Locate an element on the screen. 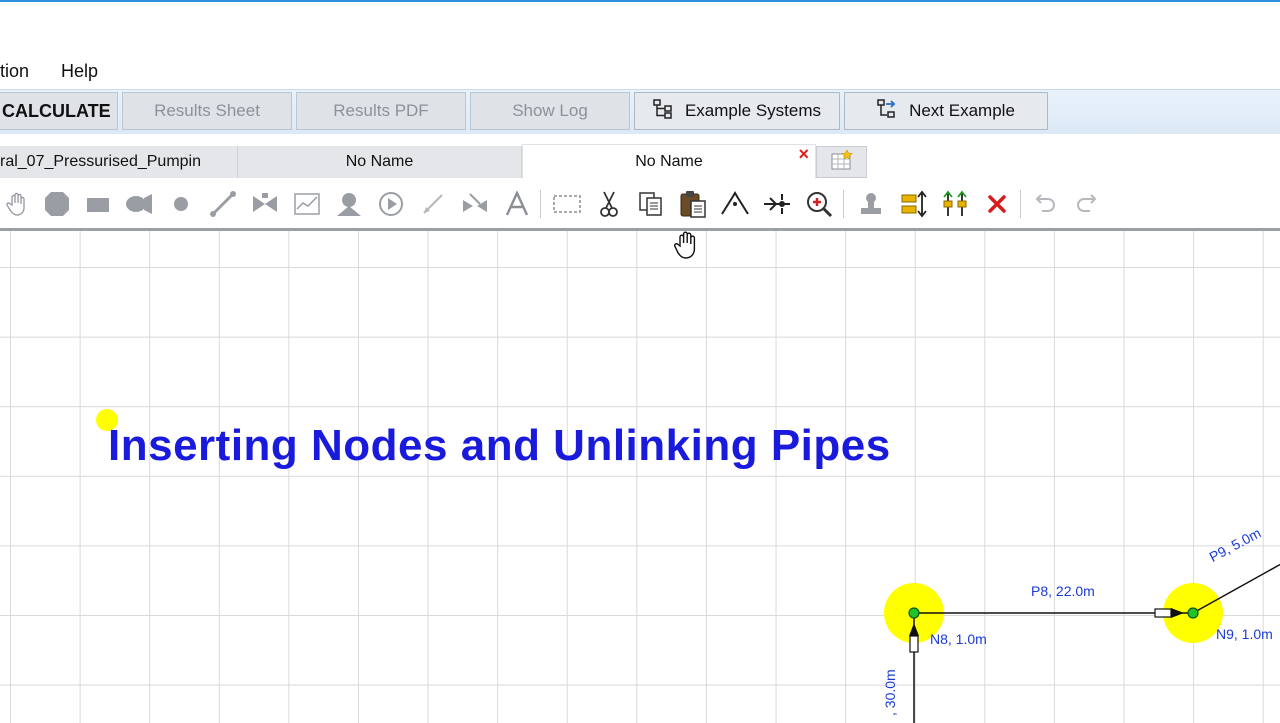  close-tab-icon: × is located at coordinates (803, 154).